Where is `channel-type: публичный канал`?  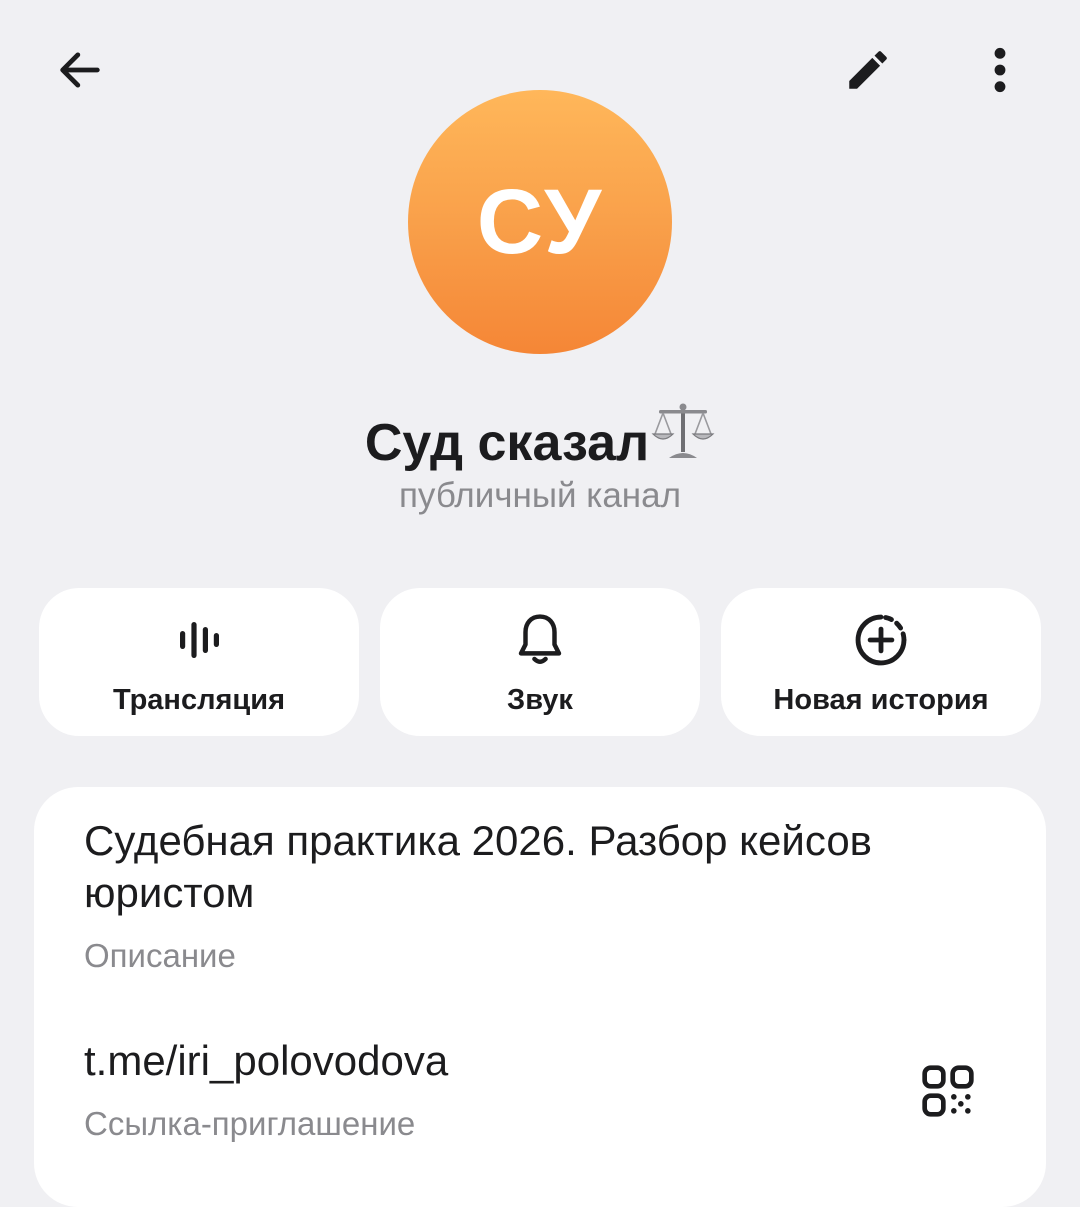
channel-type: публичный канал is located at coordinates (540, 495).